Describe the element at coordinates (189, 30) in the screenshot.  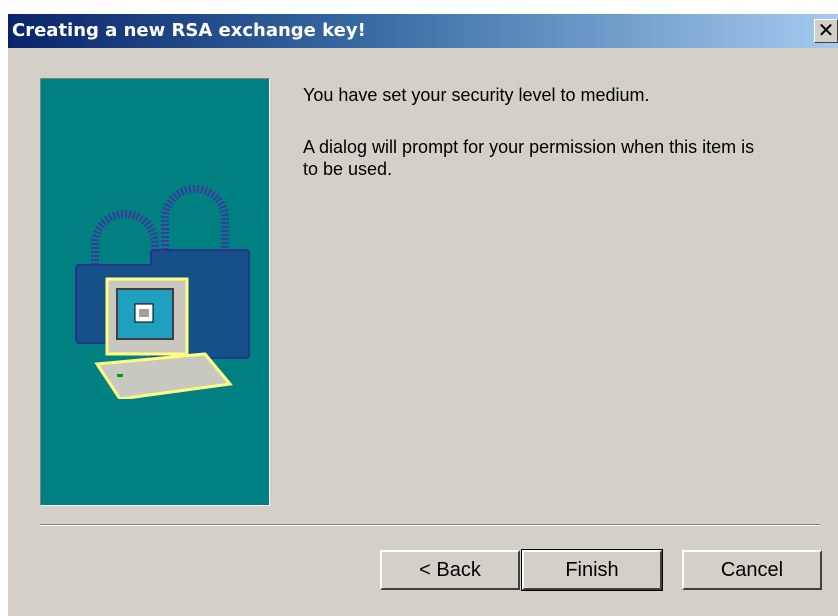
I see `window-title: Creating a new RSA exchange key!` at that location.